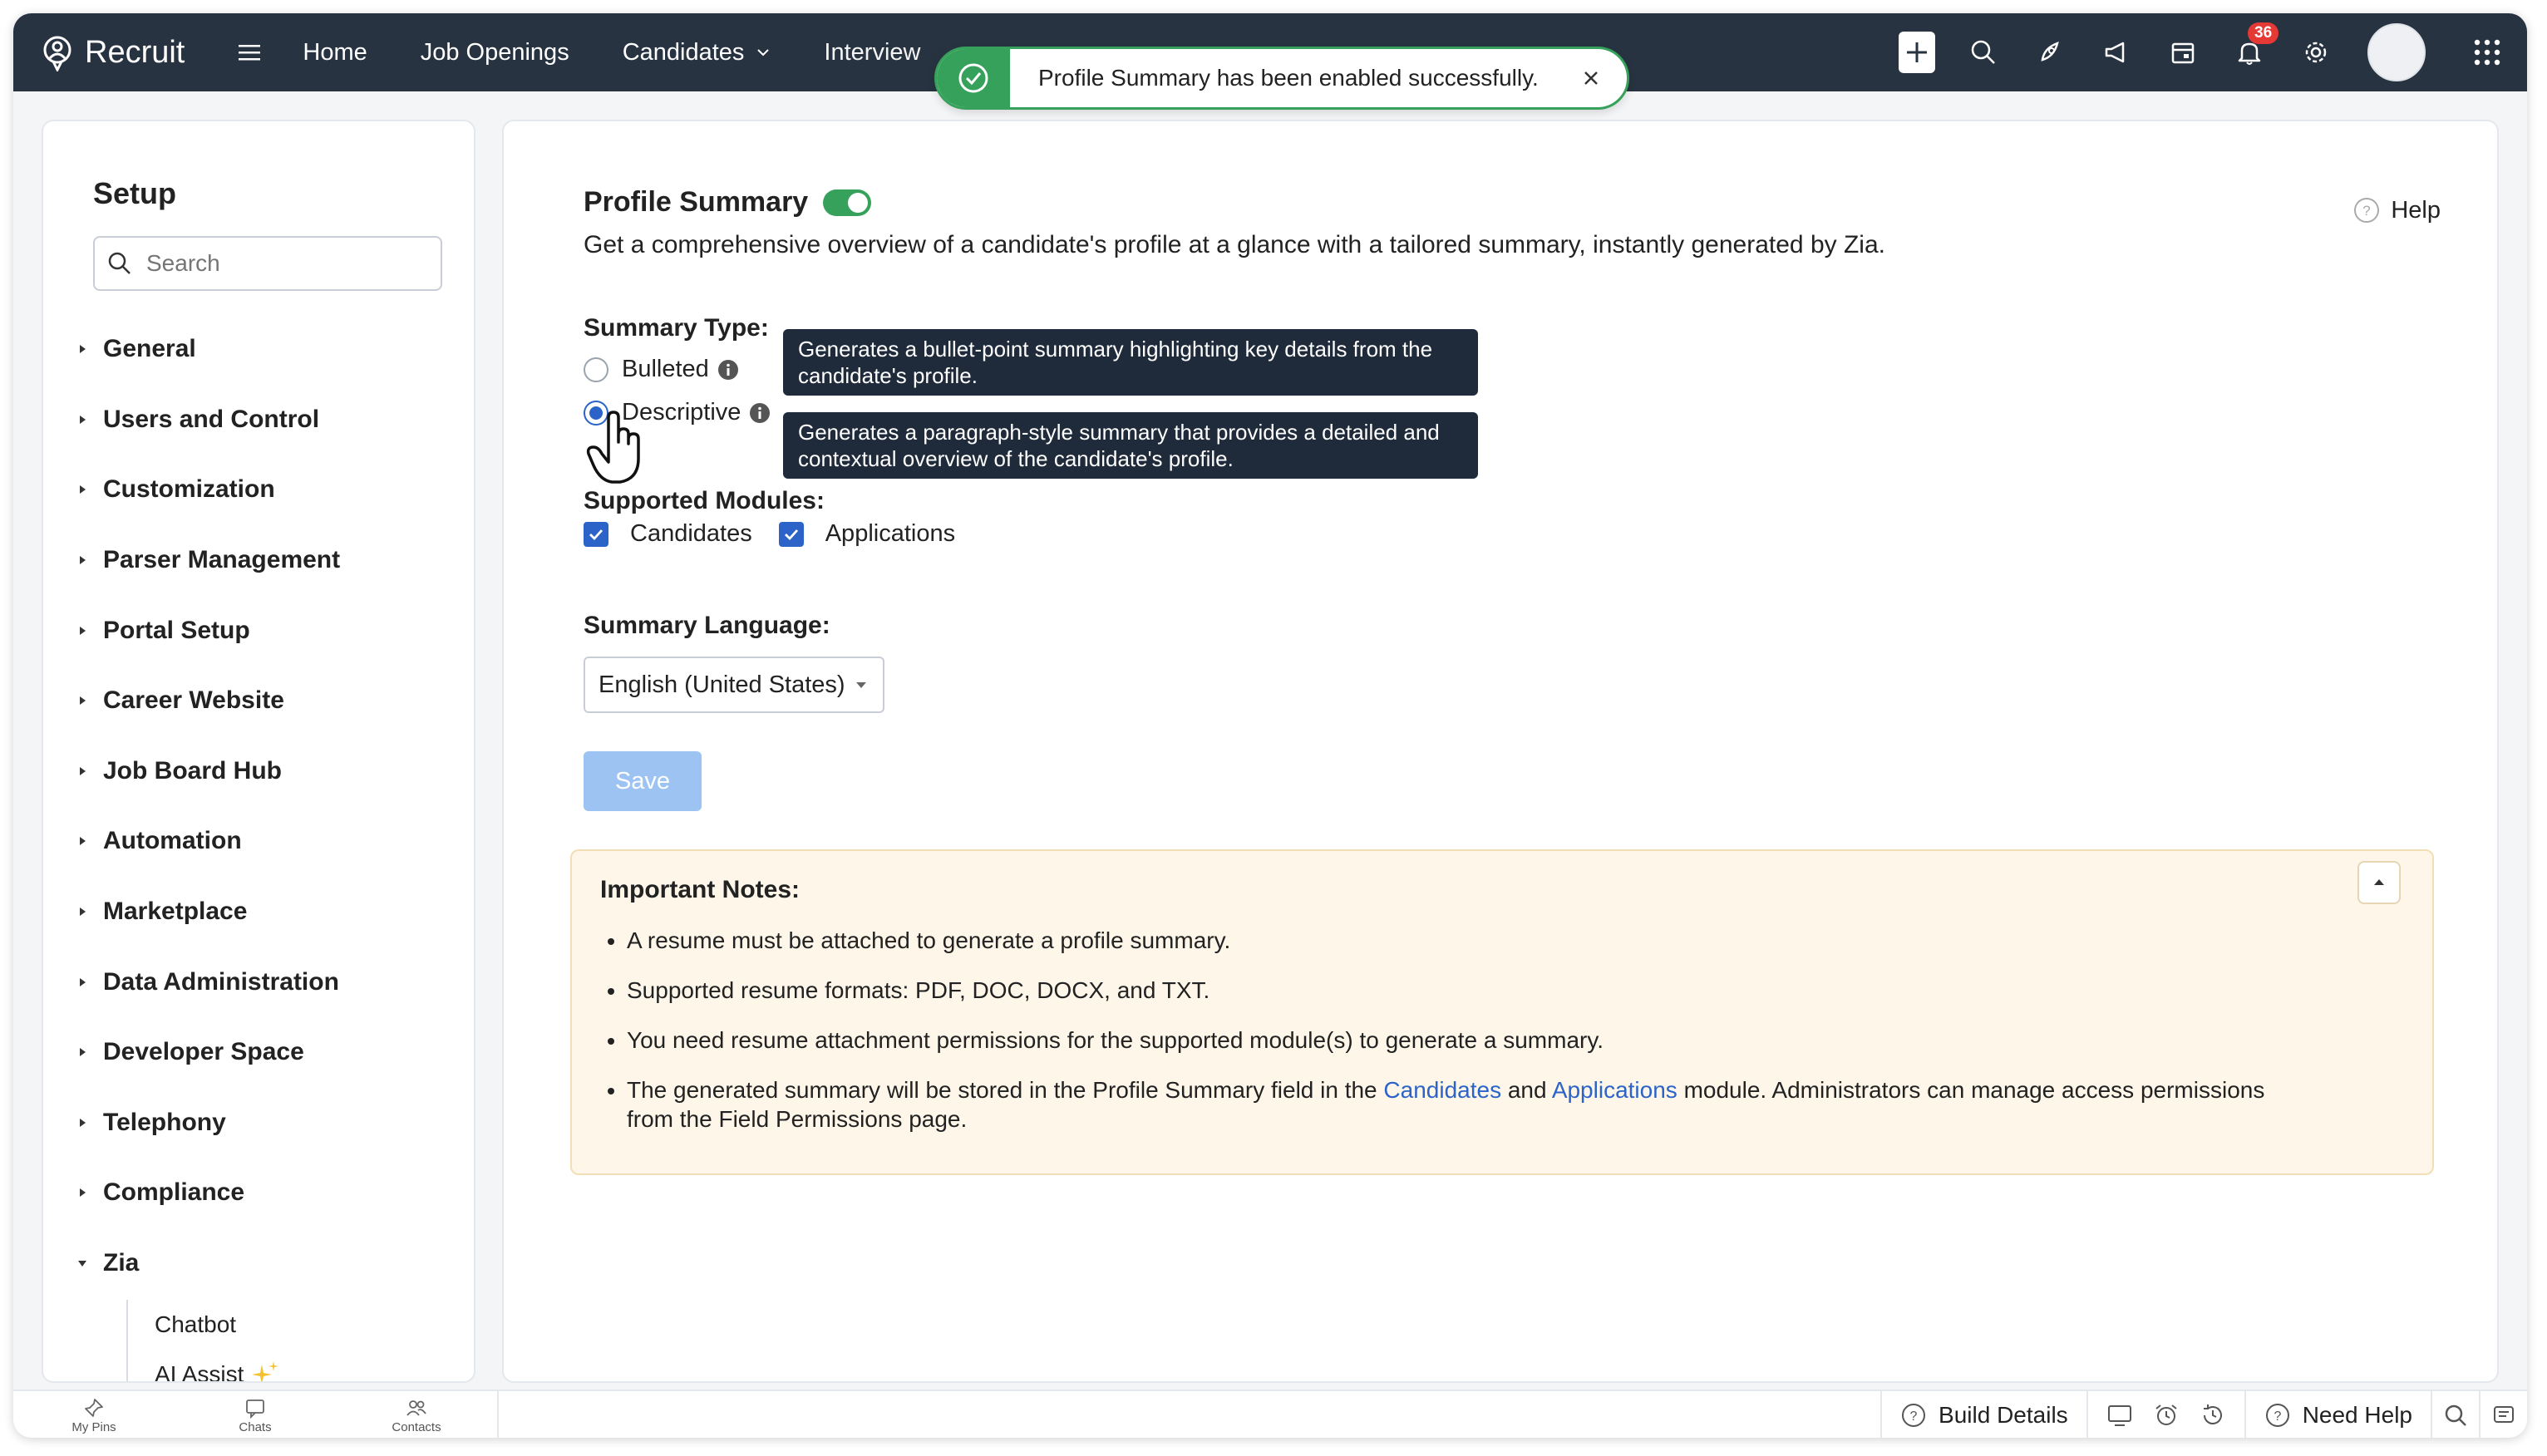 The image size is (2547, 1456). Describe the element at coordinates (697, 52) in the screenshot. I see `nav-candidates: Candidates` at that location.